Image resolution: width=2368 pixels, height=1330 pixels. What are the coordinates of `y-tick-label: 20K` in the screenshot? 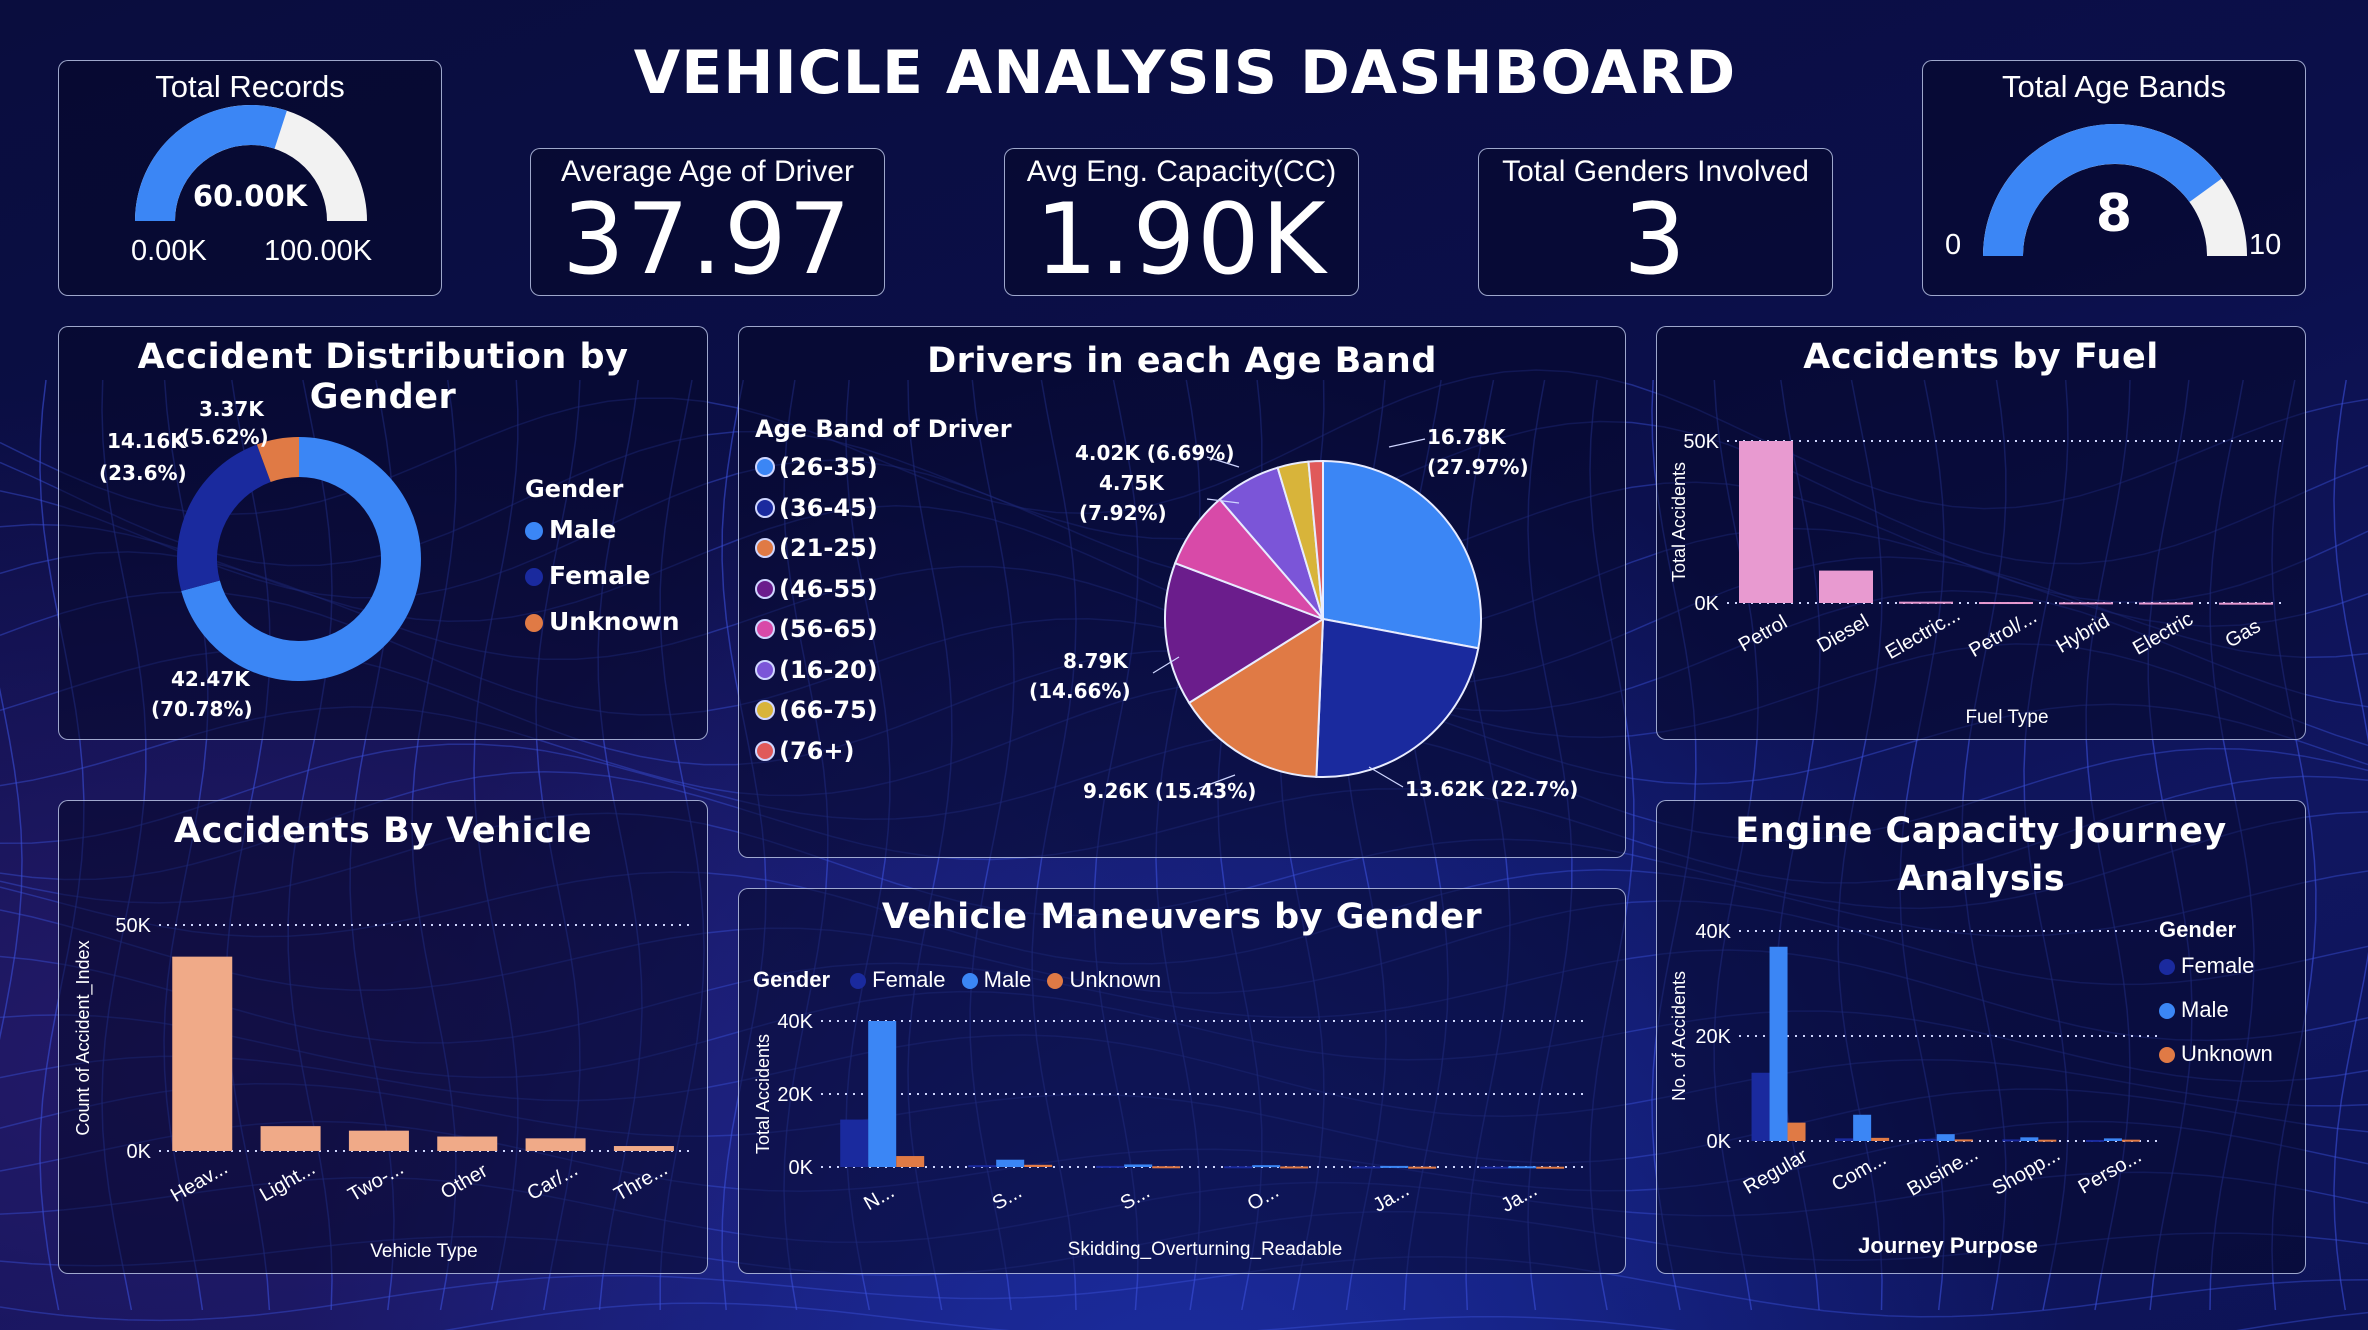 It's located at (795, 1095).